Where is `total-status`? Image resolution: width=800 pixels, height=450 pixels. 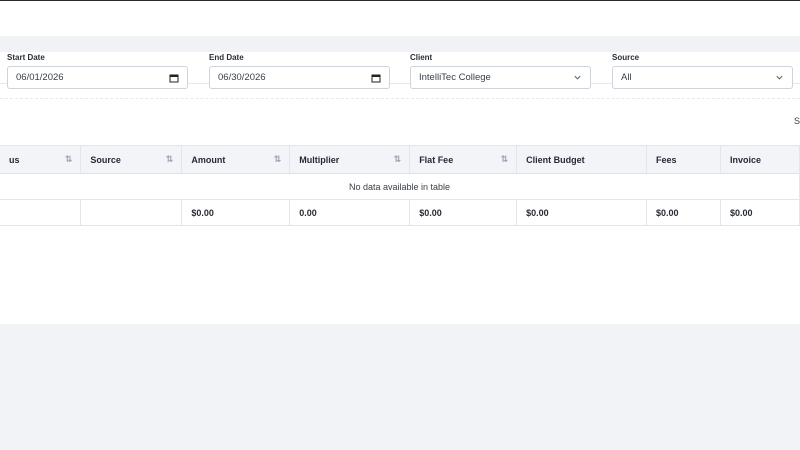
total-status is located at coordinates (41, 212).